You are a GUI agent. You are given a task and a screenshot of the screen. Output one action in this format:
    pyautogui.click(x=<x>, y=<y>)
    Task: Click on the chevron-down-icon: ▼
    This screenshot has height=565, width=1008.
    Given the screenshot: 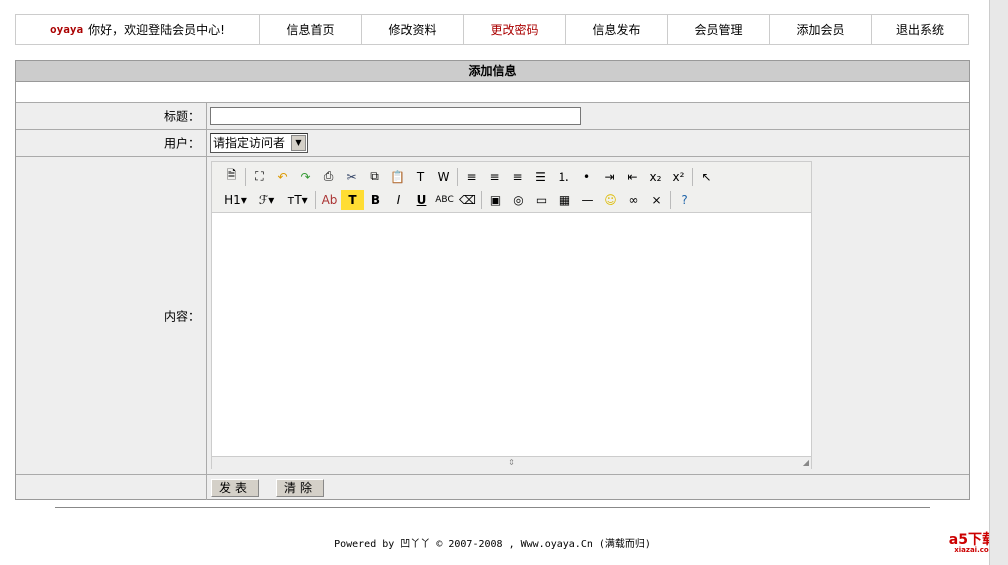 What is the action you would take?
    pyautogui.click(x=298, y=143)
    